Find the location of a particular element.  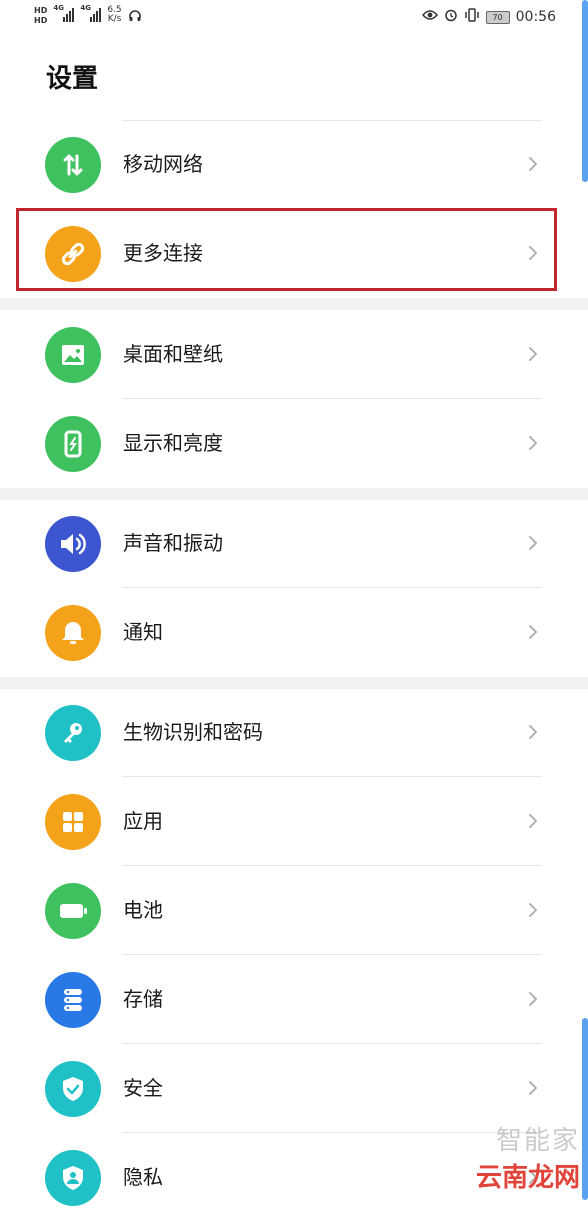

eye-comfort-icon is located at coordinates (429, 17).